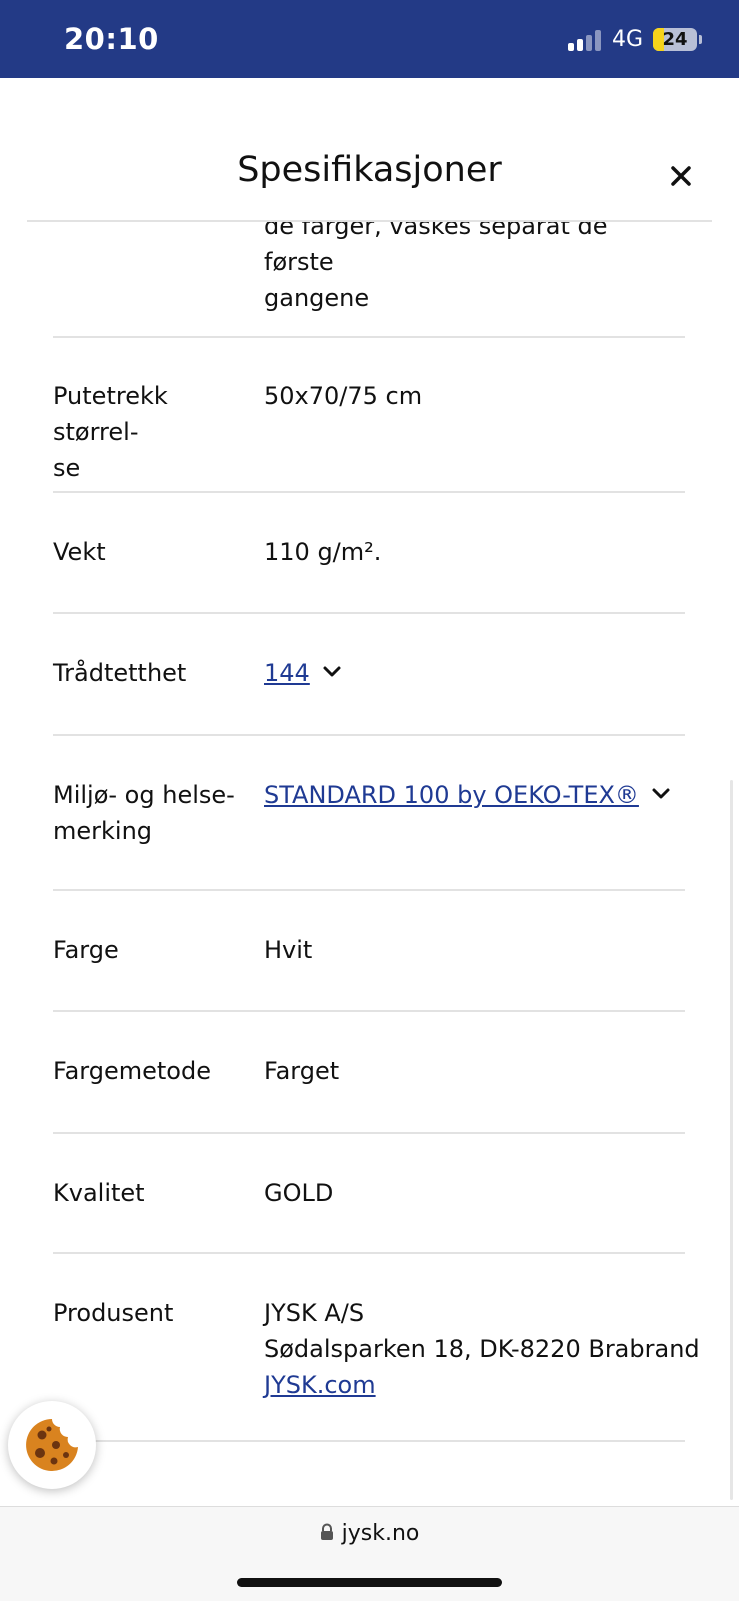  Describe the element at coordinates (451, 795) in the screenshot. I see `oeko-tex-link: STANDARD 100 by OEKO-TEX®` at that location.